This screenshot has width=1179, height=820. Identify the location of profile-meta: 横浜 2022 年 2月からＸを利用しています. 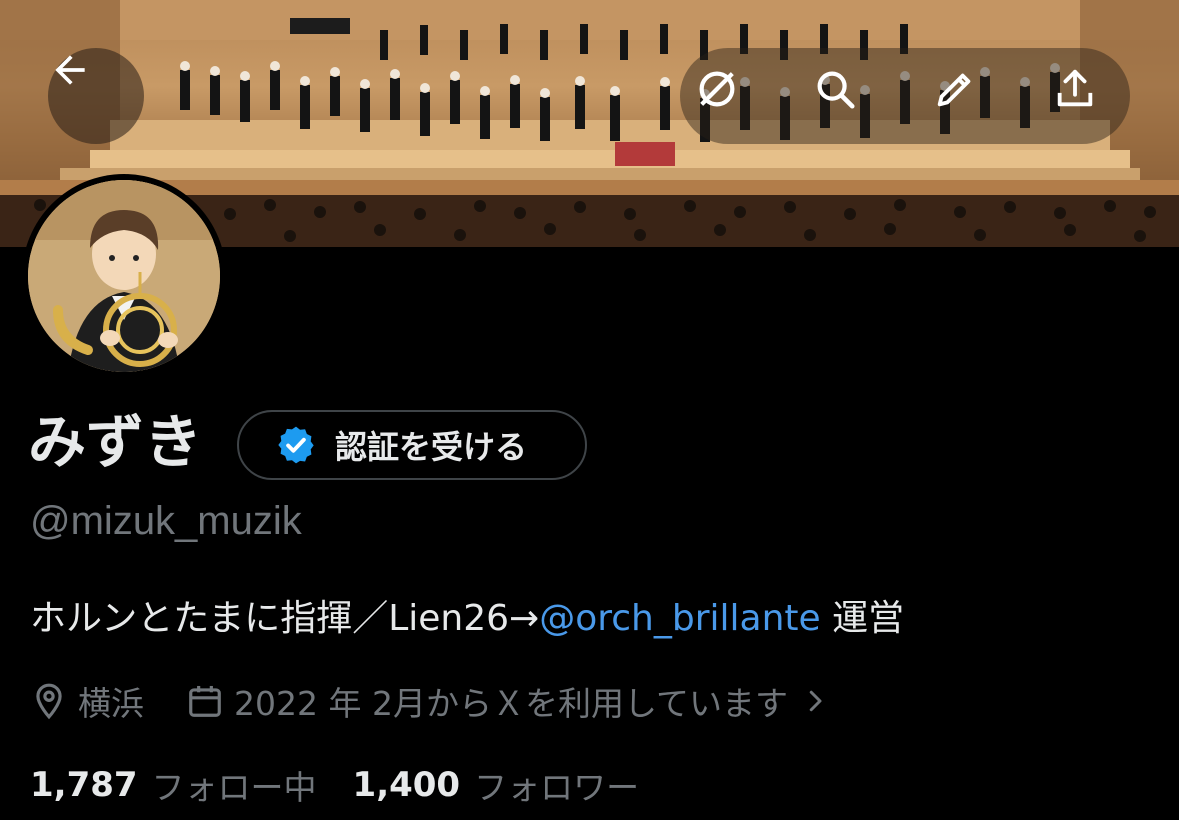
(430, 701).